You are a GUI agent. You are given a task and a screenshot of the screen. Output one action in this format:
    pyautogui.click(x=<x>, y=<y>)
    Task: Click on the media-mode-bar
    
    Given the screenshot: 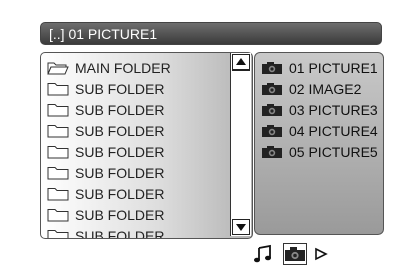 What is the action you would take?
    pyautogui.click(x=293, y=254)
    